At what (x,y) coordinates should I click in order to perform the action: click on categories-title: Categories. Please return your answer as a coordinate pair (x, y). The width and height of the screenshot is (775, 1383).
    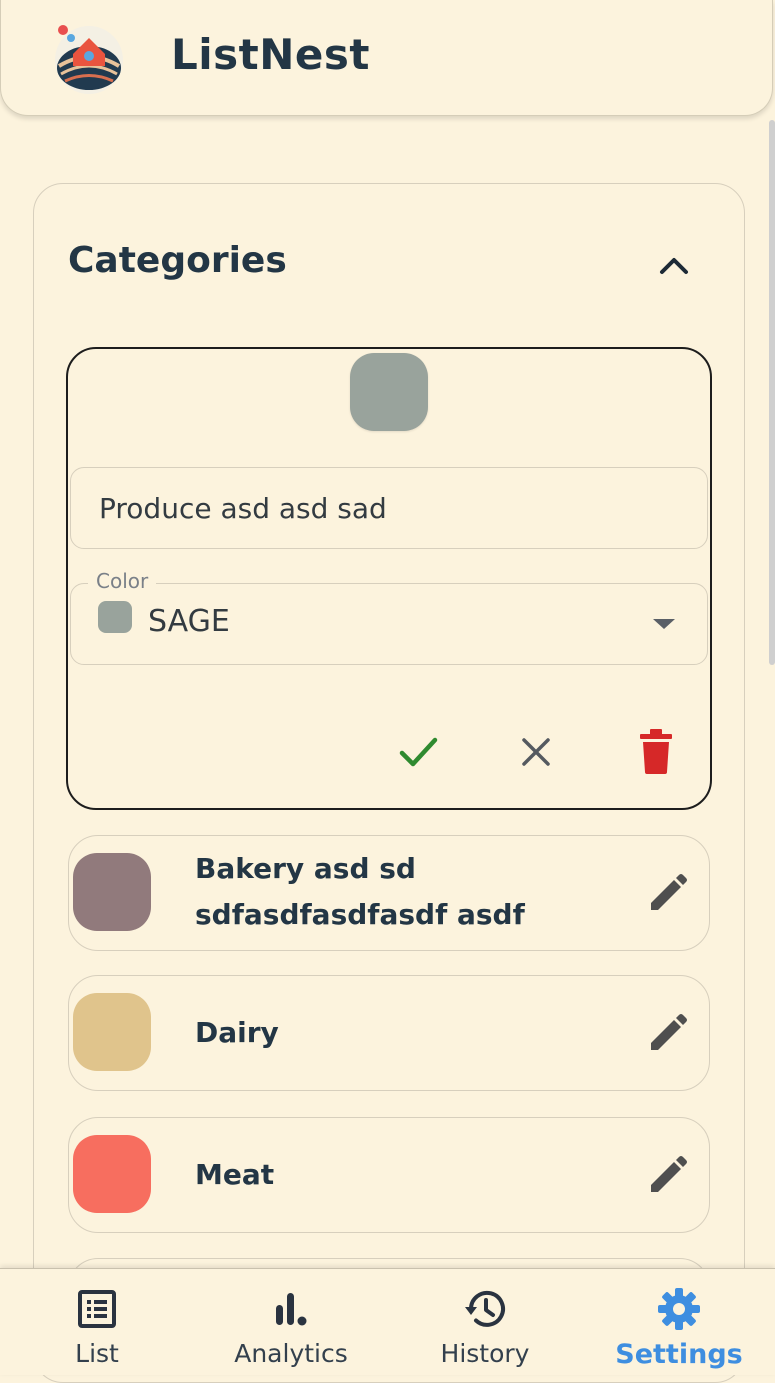
    Looking at the image, I should click on (177, 260).